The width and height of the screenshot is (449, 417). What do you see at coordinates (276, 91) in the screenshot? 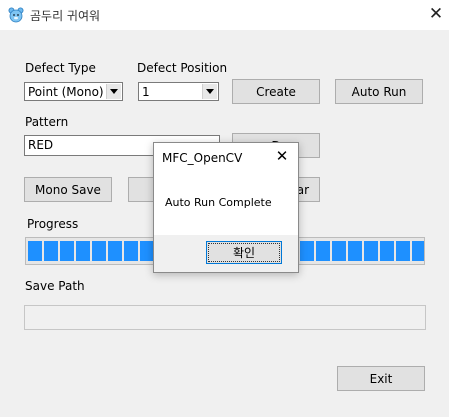
I see `create-button: Create` at bounding box center [276, 91].